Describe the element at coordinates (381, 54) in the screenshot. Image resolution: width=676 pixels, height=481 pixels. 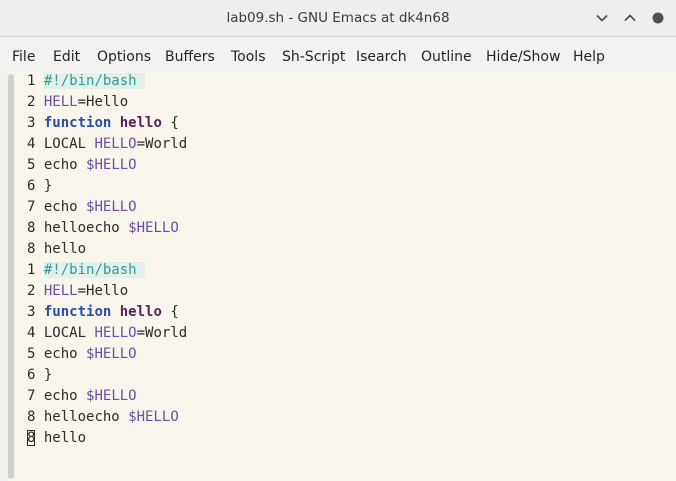
I see `menu-isearch: Isearch` at that location.